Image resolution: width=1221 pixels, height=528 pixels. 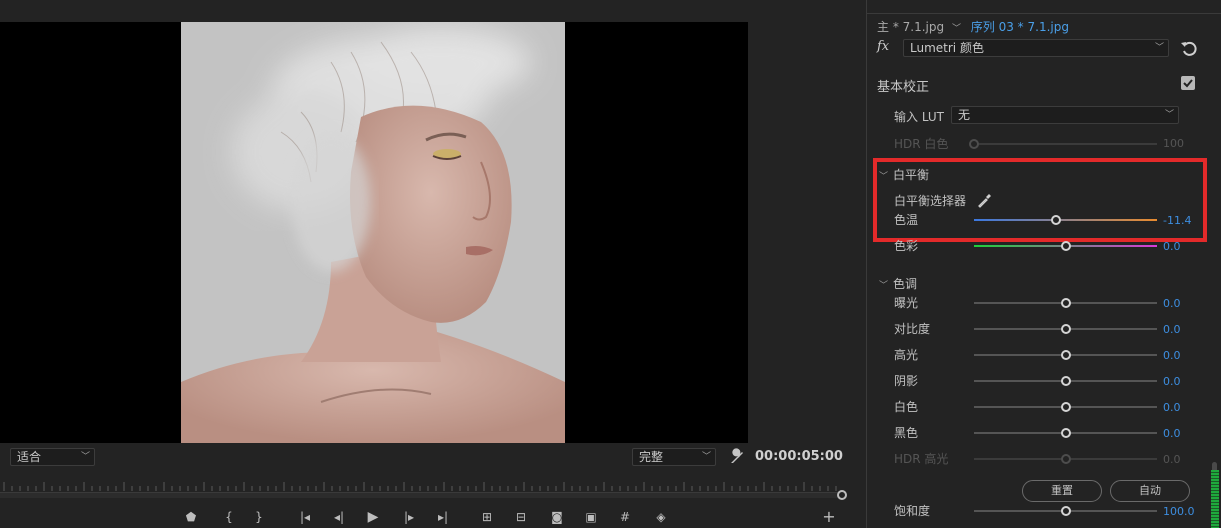 I want to click on step-back-button: ◂|, so click(x=339, y=517).